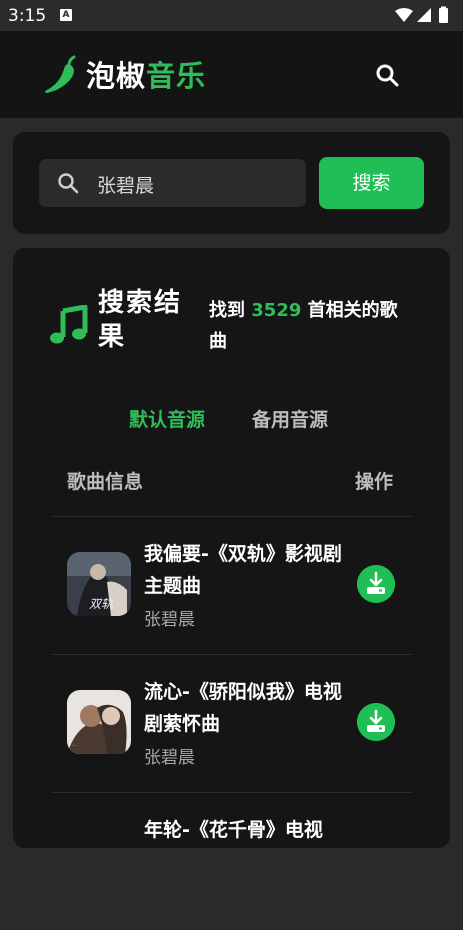  I want to click on song-row: 双轨 我偏要-《双轨》影视剧主题曲 张碧晨, so click(232, 585).